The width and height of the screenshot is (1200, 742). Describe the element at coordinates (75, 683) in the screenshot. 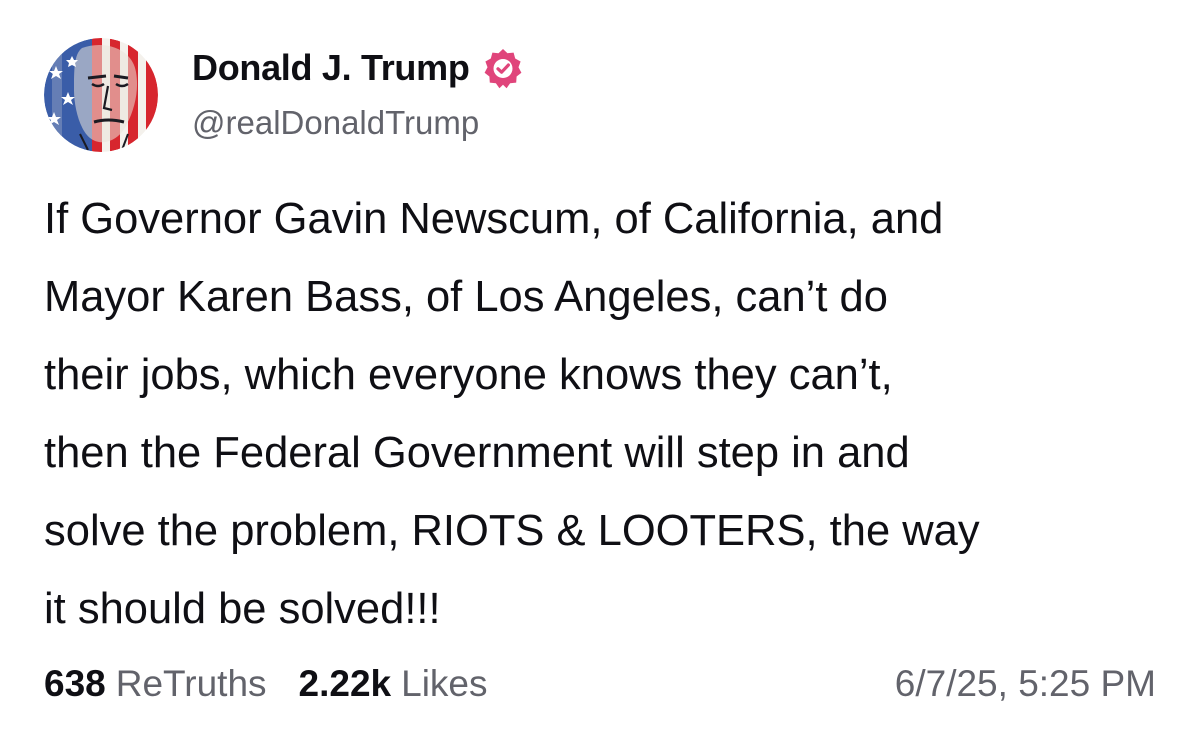

I see `retruths-count: 638` at that location.